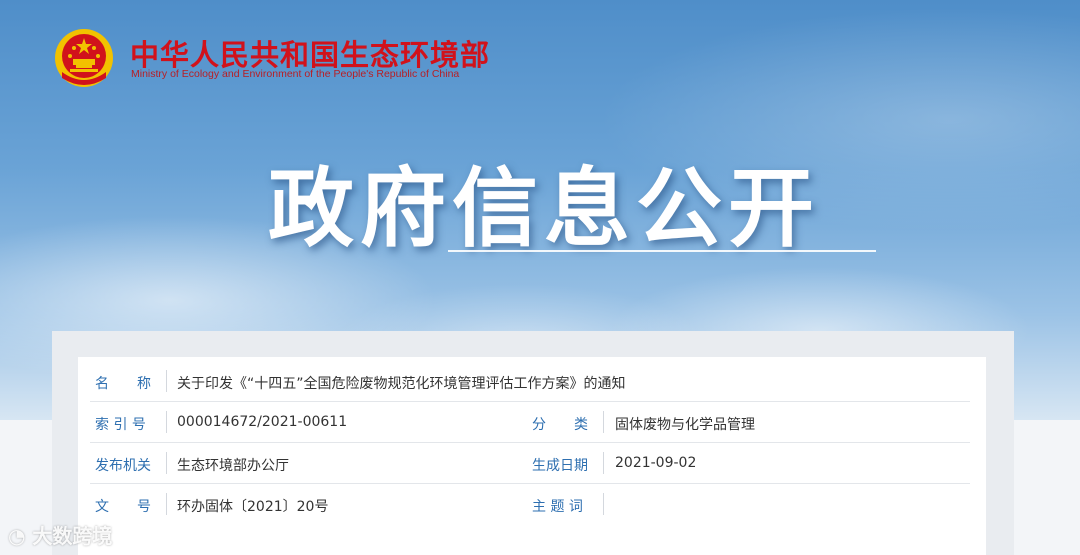 The width and height of the screenshot is (1080, 555). I want to click on category-label: 分 类, so click(560, 425).